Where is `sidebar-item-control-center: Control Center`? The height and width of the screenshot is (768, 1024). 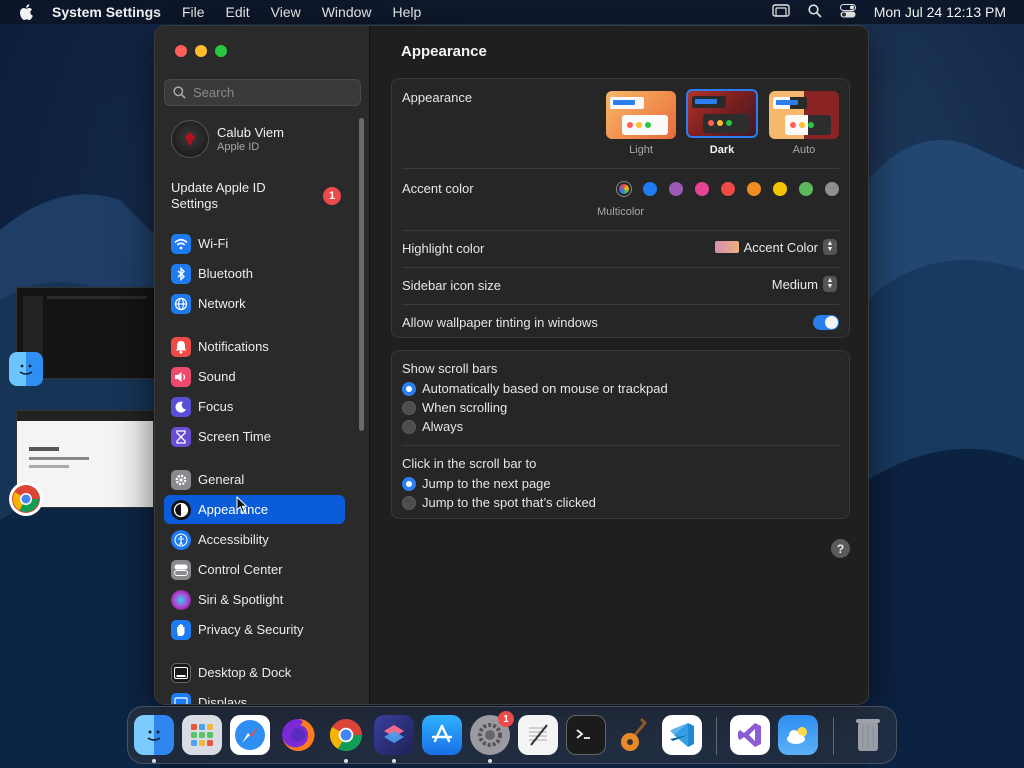
sidebar-item-control-center: Control Center is located at coordinates (254, 569).